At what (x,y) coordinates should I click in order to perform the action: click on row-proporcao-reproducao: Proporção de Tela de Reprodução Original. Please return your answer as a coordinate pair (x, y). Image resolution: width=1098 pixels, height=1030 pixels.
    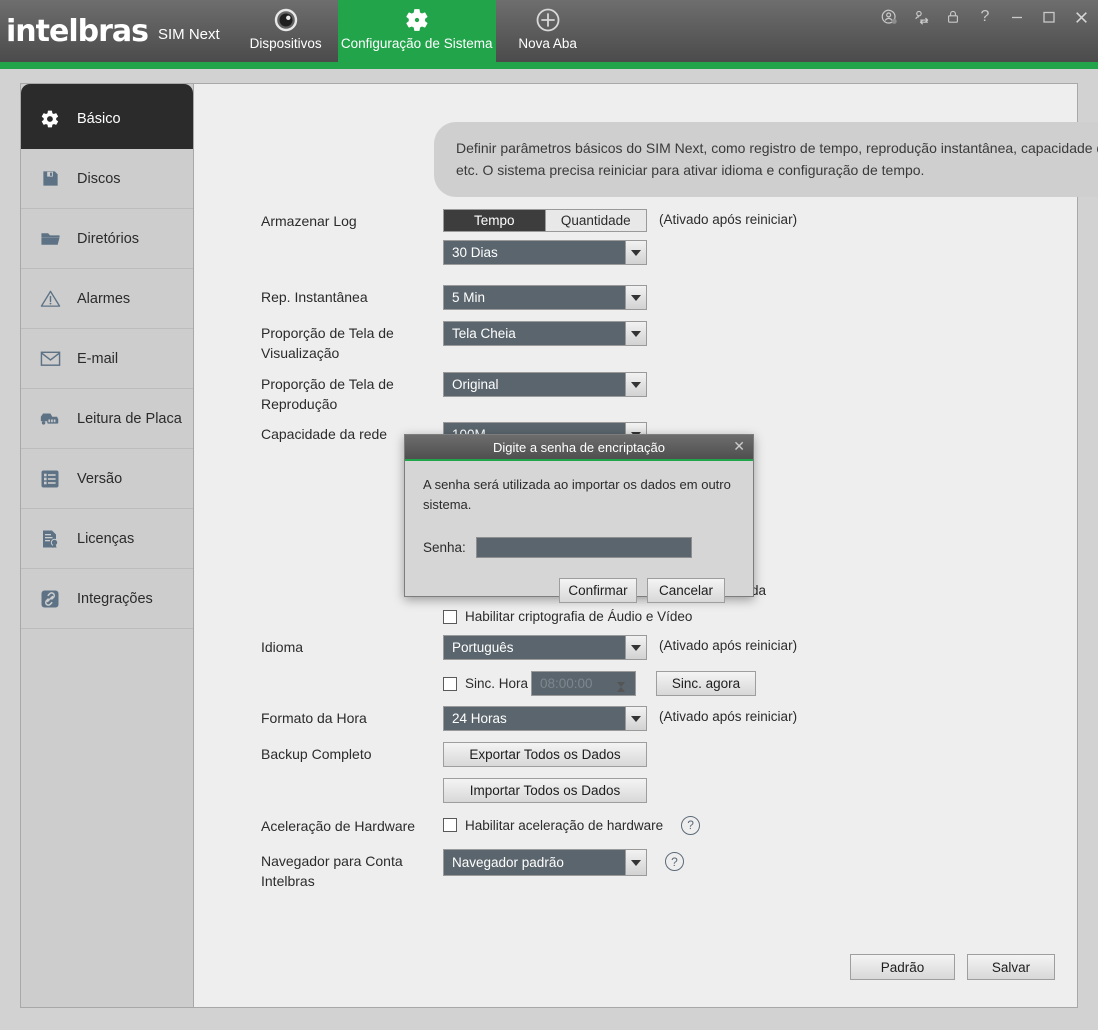
    Looking at the image, I should click on (454, 393).